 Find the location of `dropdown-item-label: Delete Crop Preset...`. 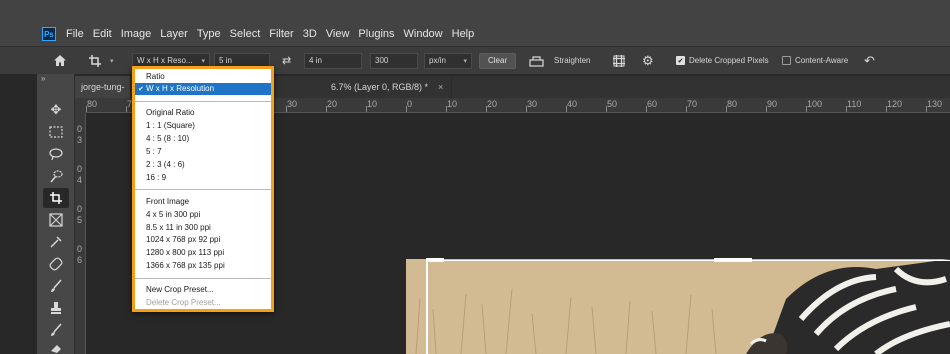

dropdown-item-label: Delete Crop Preset... is located at coordinates (183, 302).